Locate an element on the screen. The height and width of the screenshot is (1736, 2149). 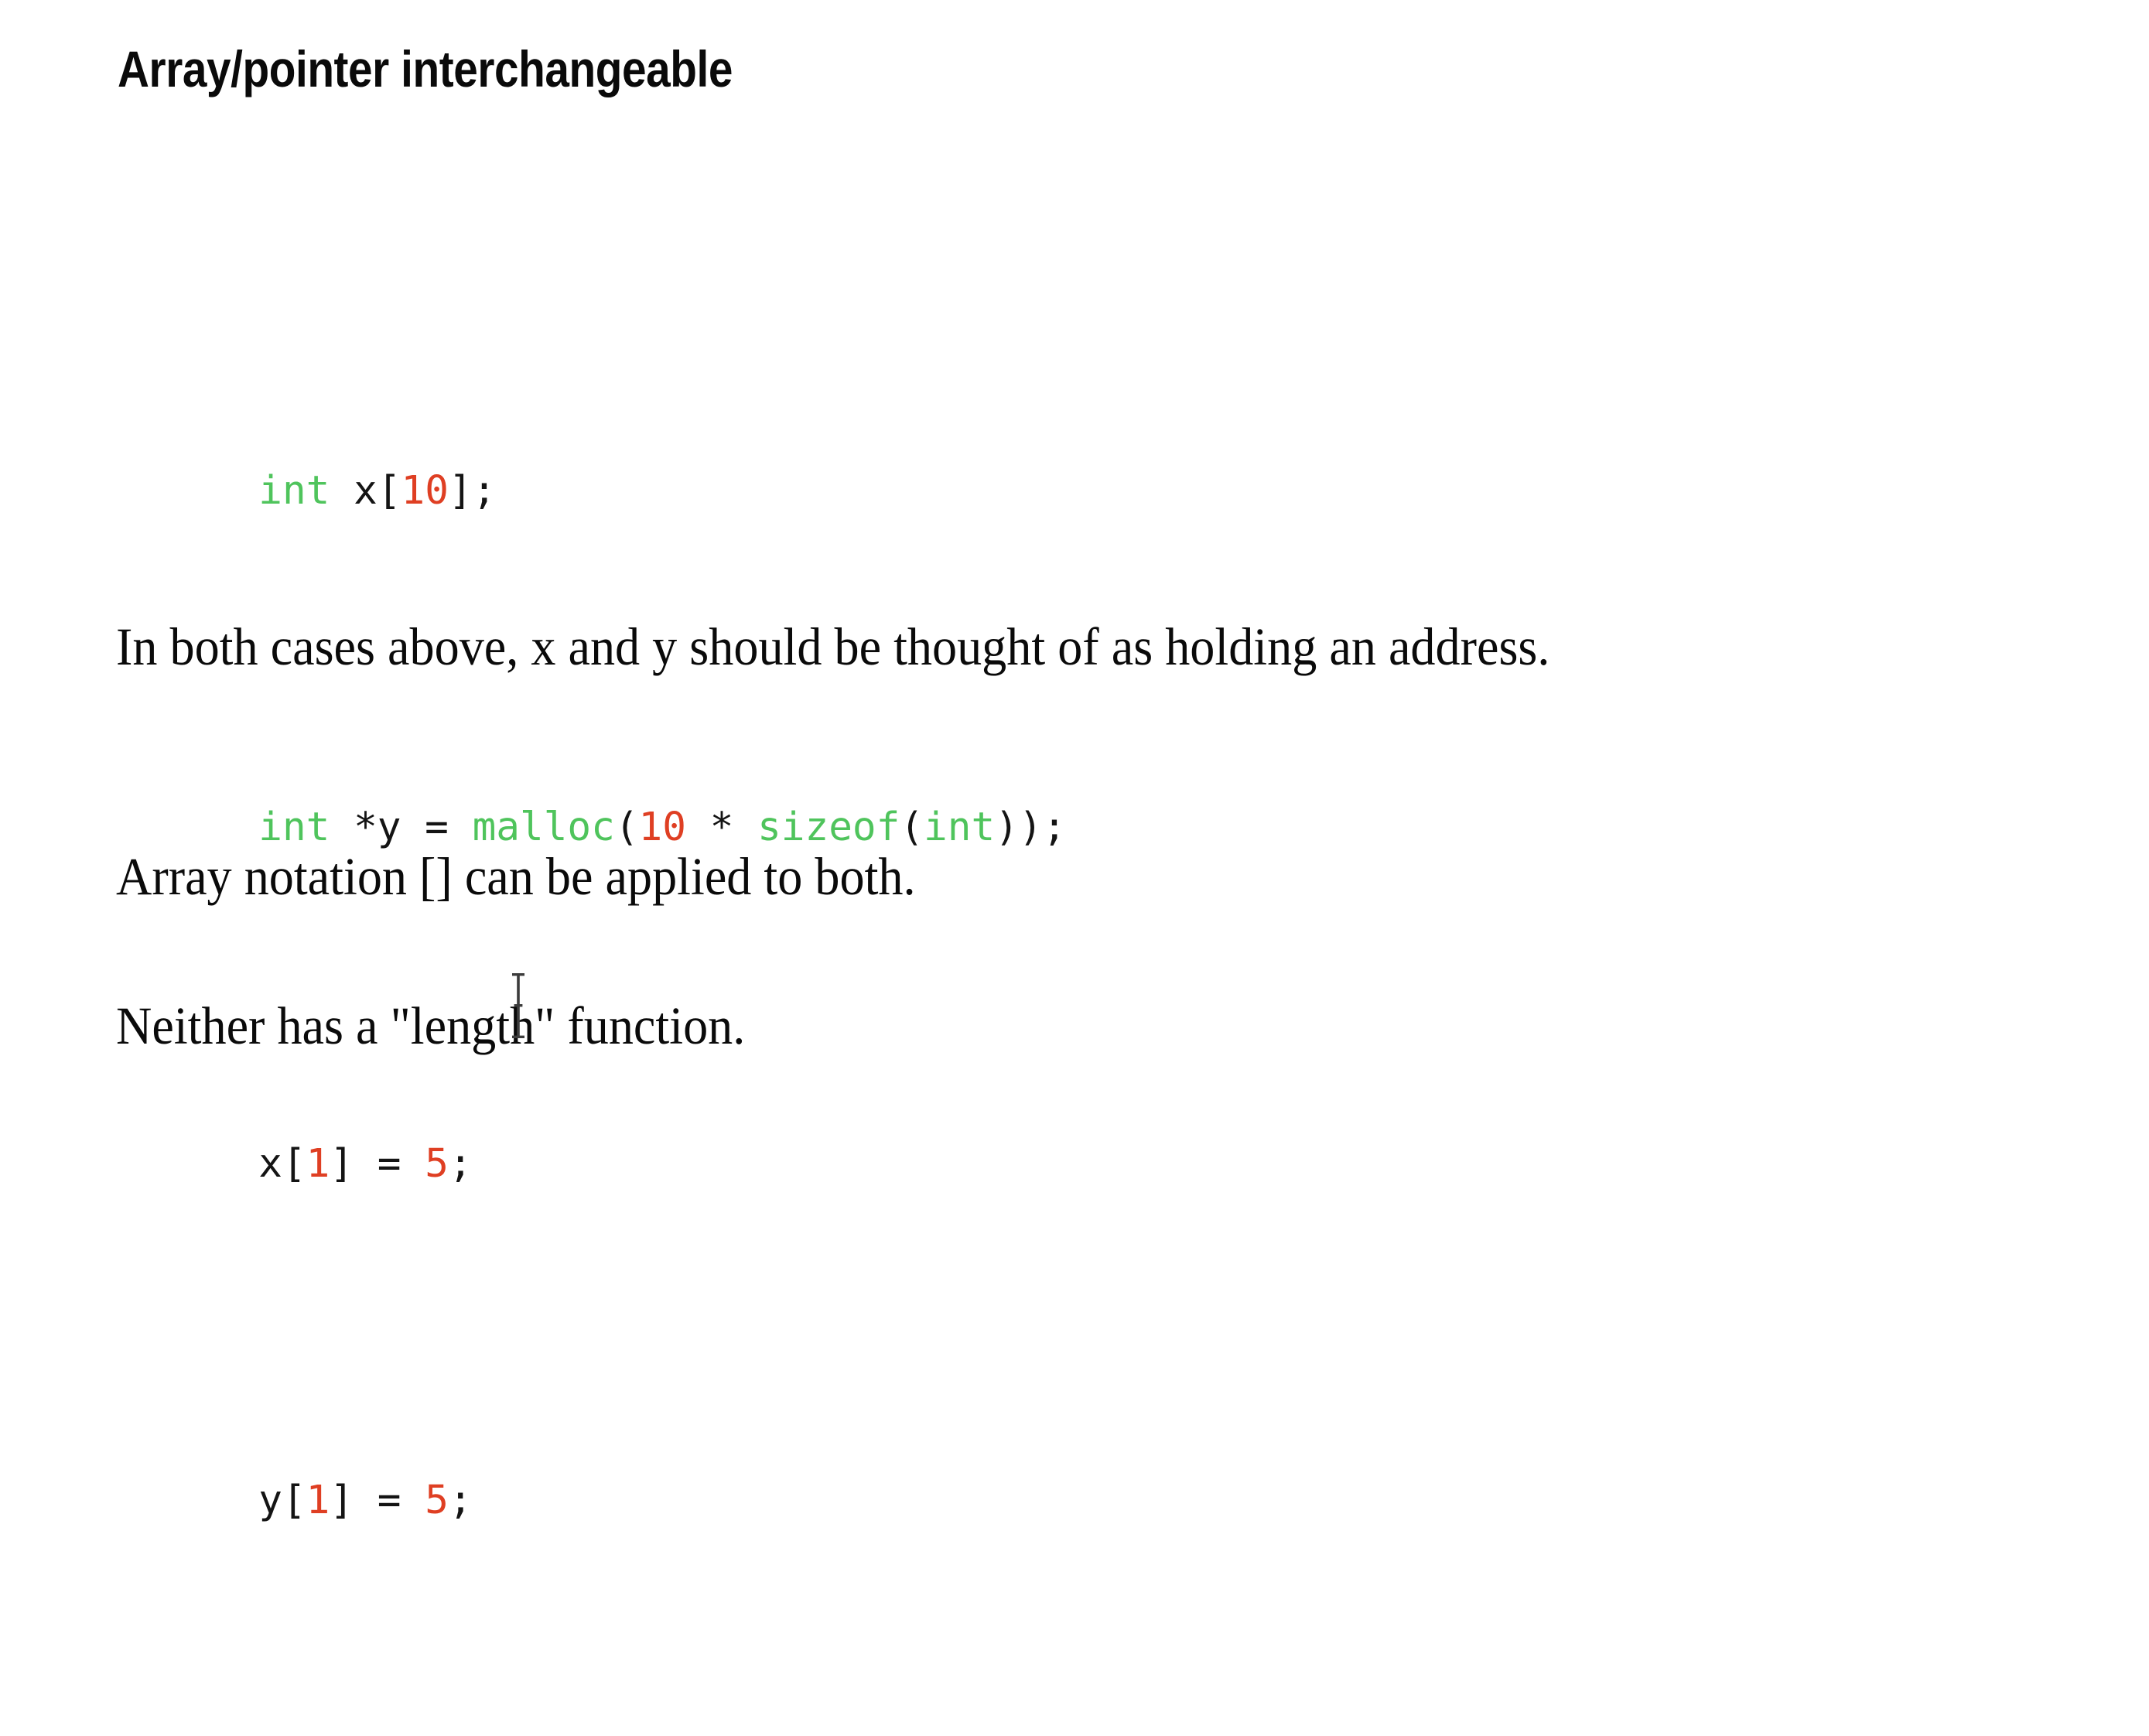
code-line-1: int x[10]; is located at coordinates (591, 491).